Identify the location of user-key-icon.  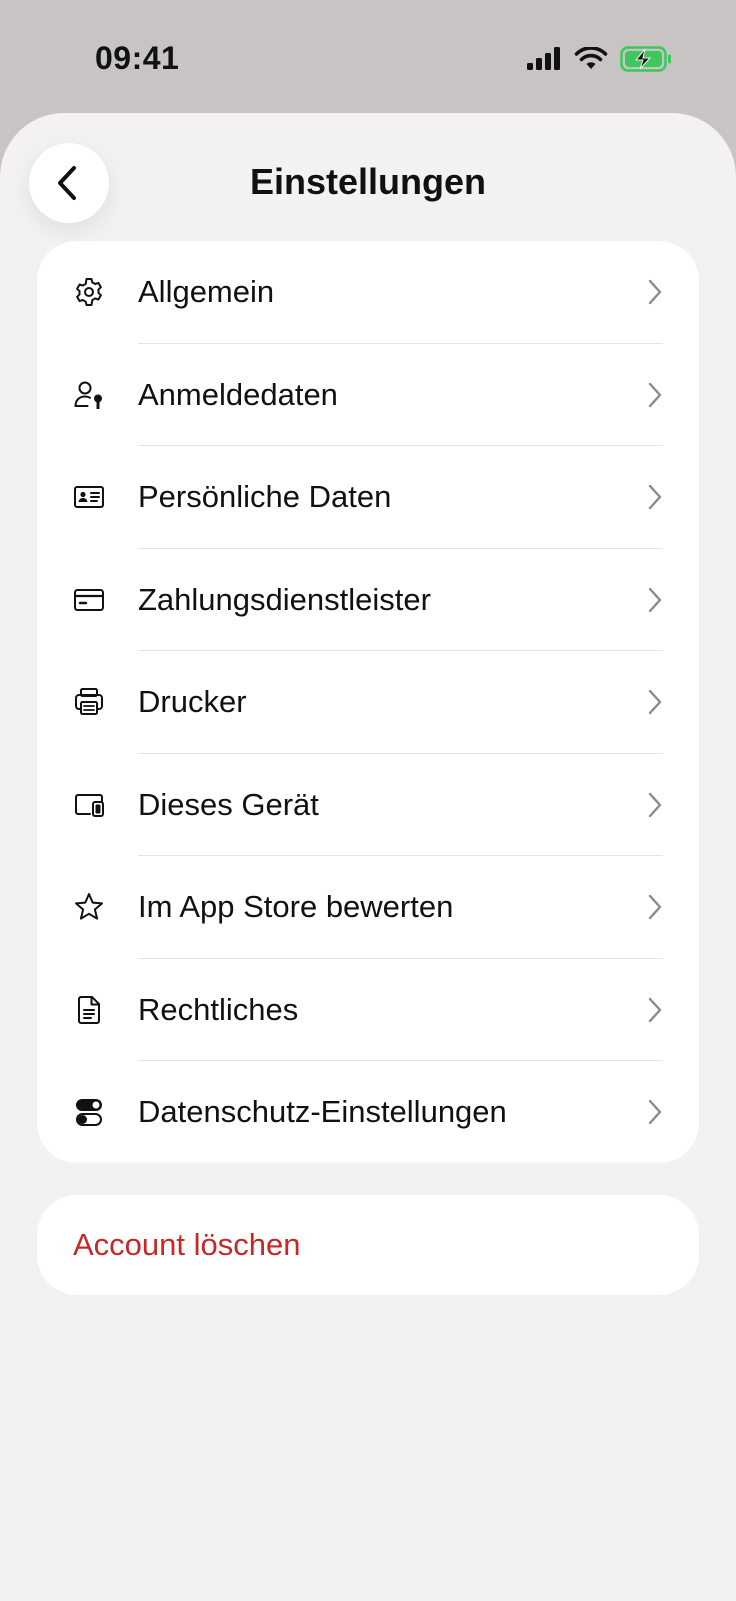
(89, 395).